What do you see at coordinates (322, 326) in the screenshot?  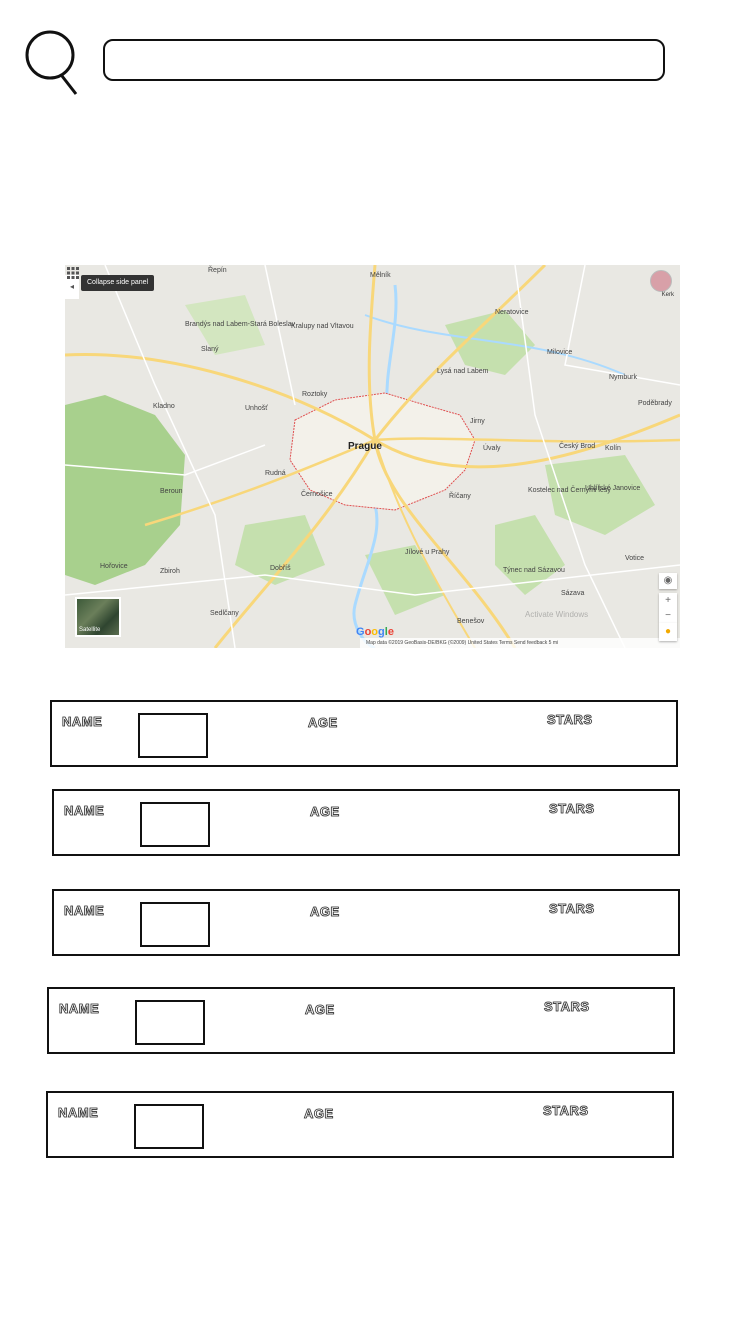 I see `map-place-label: Kralupy nad Vltavou` at bounding box center [322, 326].